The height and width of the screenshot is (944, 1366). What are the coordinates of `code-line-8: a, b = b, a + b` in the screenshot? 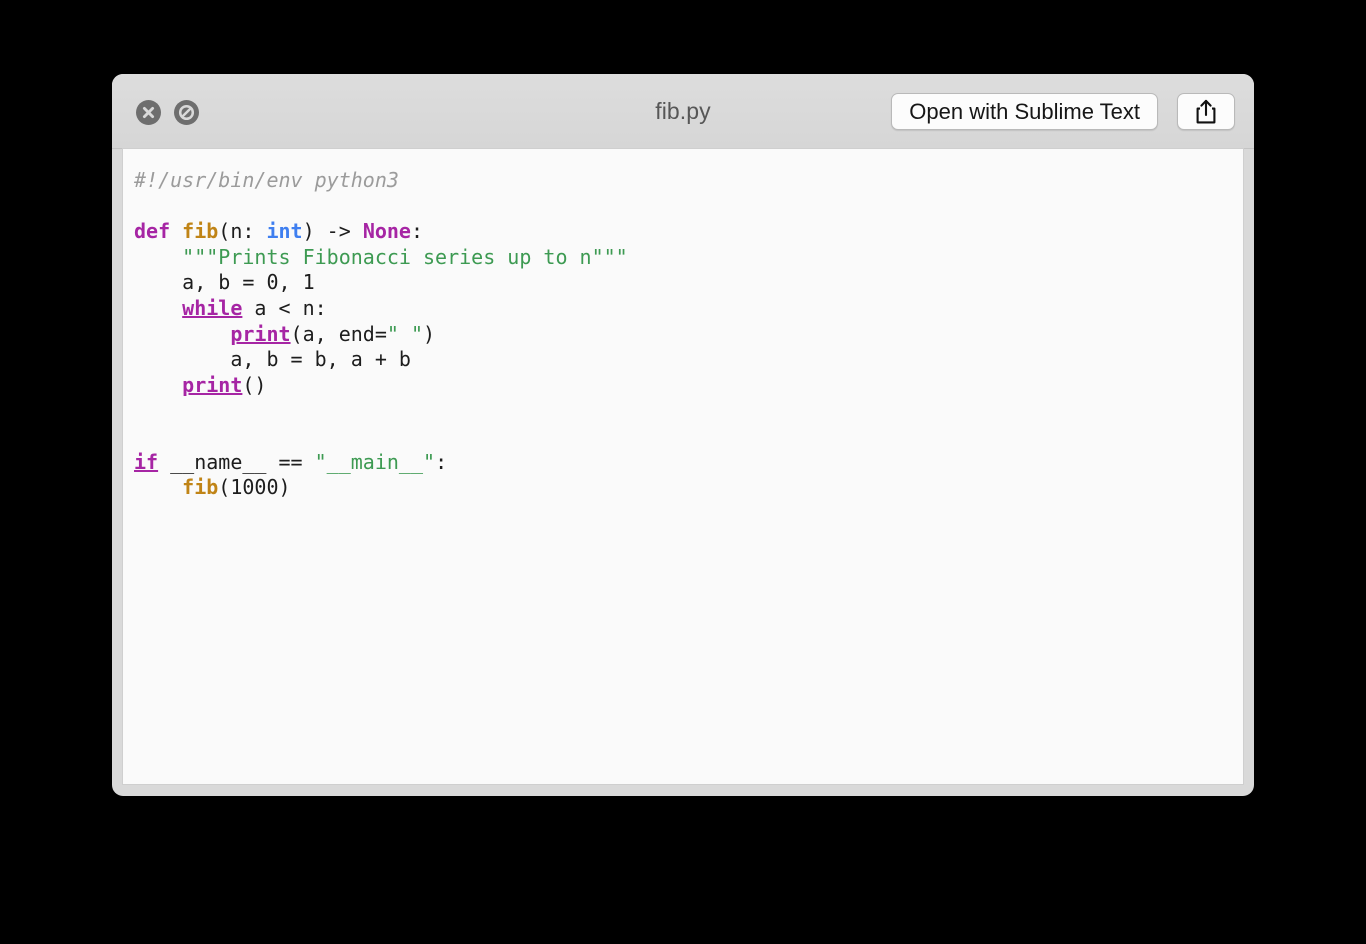 It's located at (688, 360).